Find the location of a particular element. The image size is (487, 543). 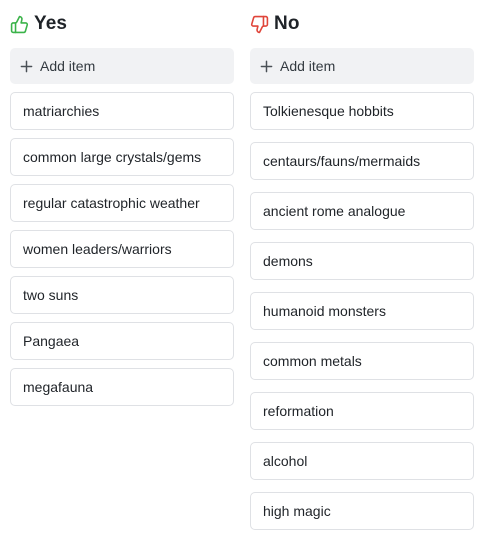

yes-list-item: Pangaea is located at coordinates (122, 341).